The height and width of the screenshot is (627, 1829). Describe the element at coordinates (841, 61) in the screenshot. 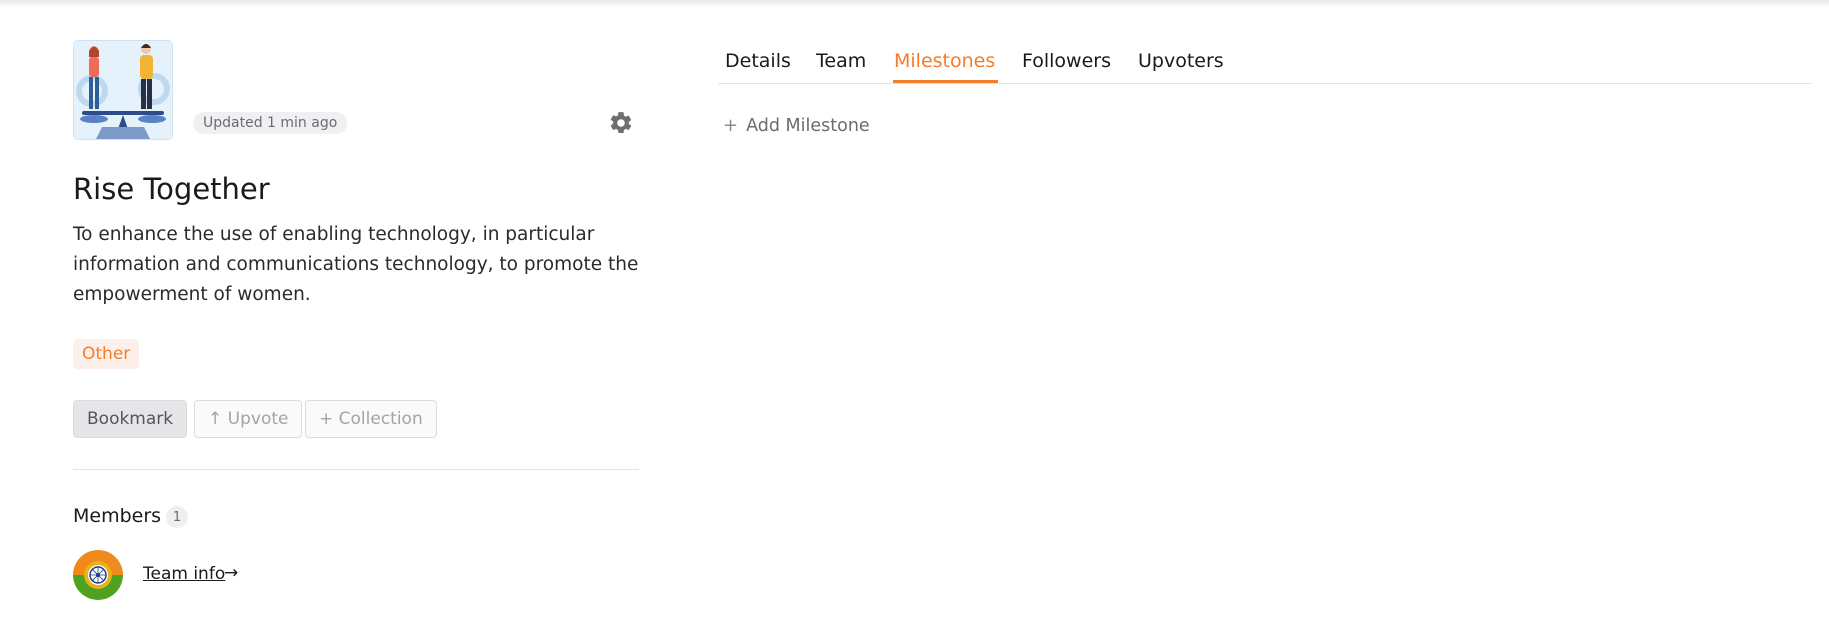

I see `tab-team: Team` at that location.